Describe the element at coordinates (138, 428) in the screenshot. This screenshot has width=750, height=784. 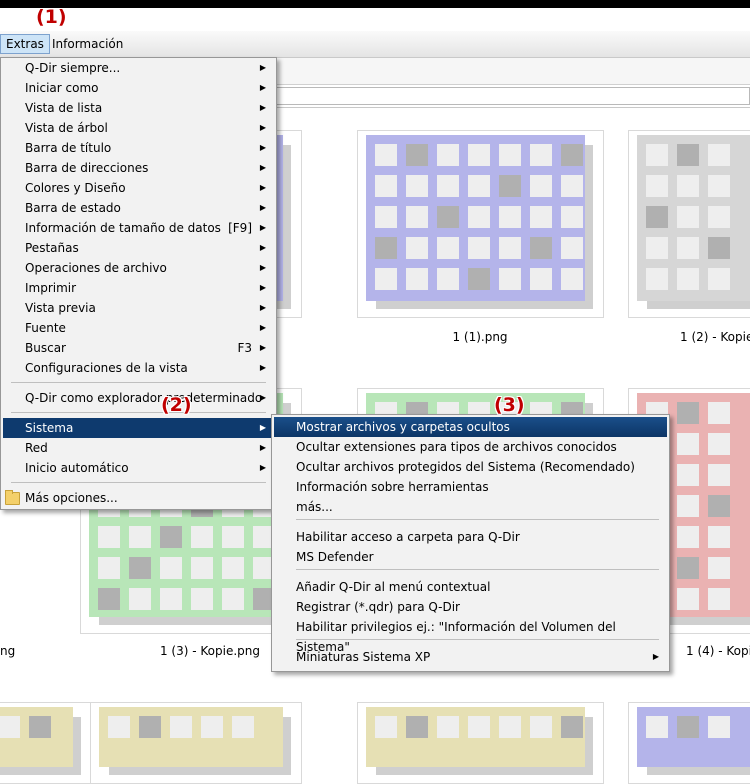
I see `menu-item-sistema: Sistema ▶` at that location.